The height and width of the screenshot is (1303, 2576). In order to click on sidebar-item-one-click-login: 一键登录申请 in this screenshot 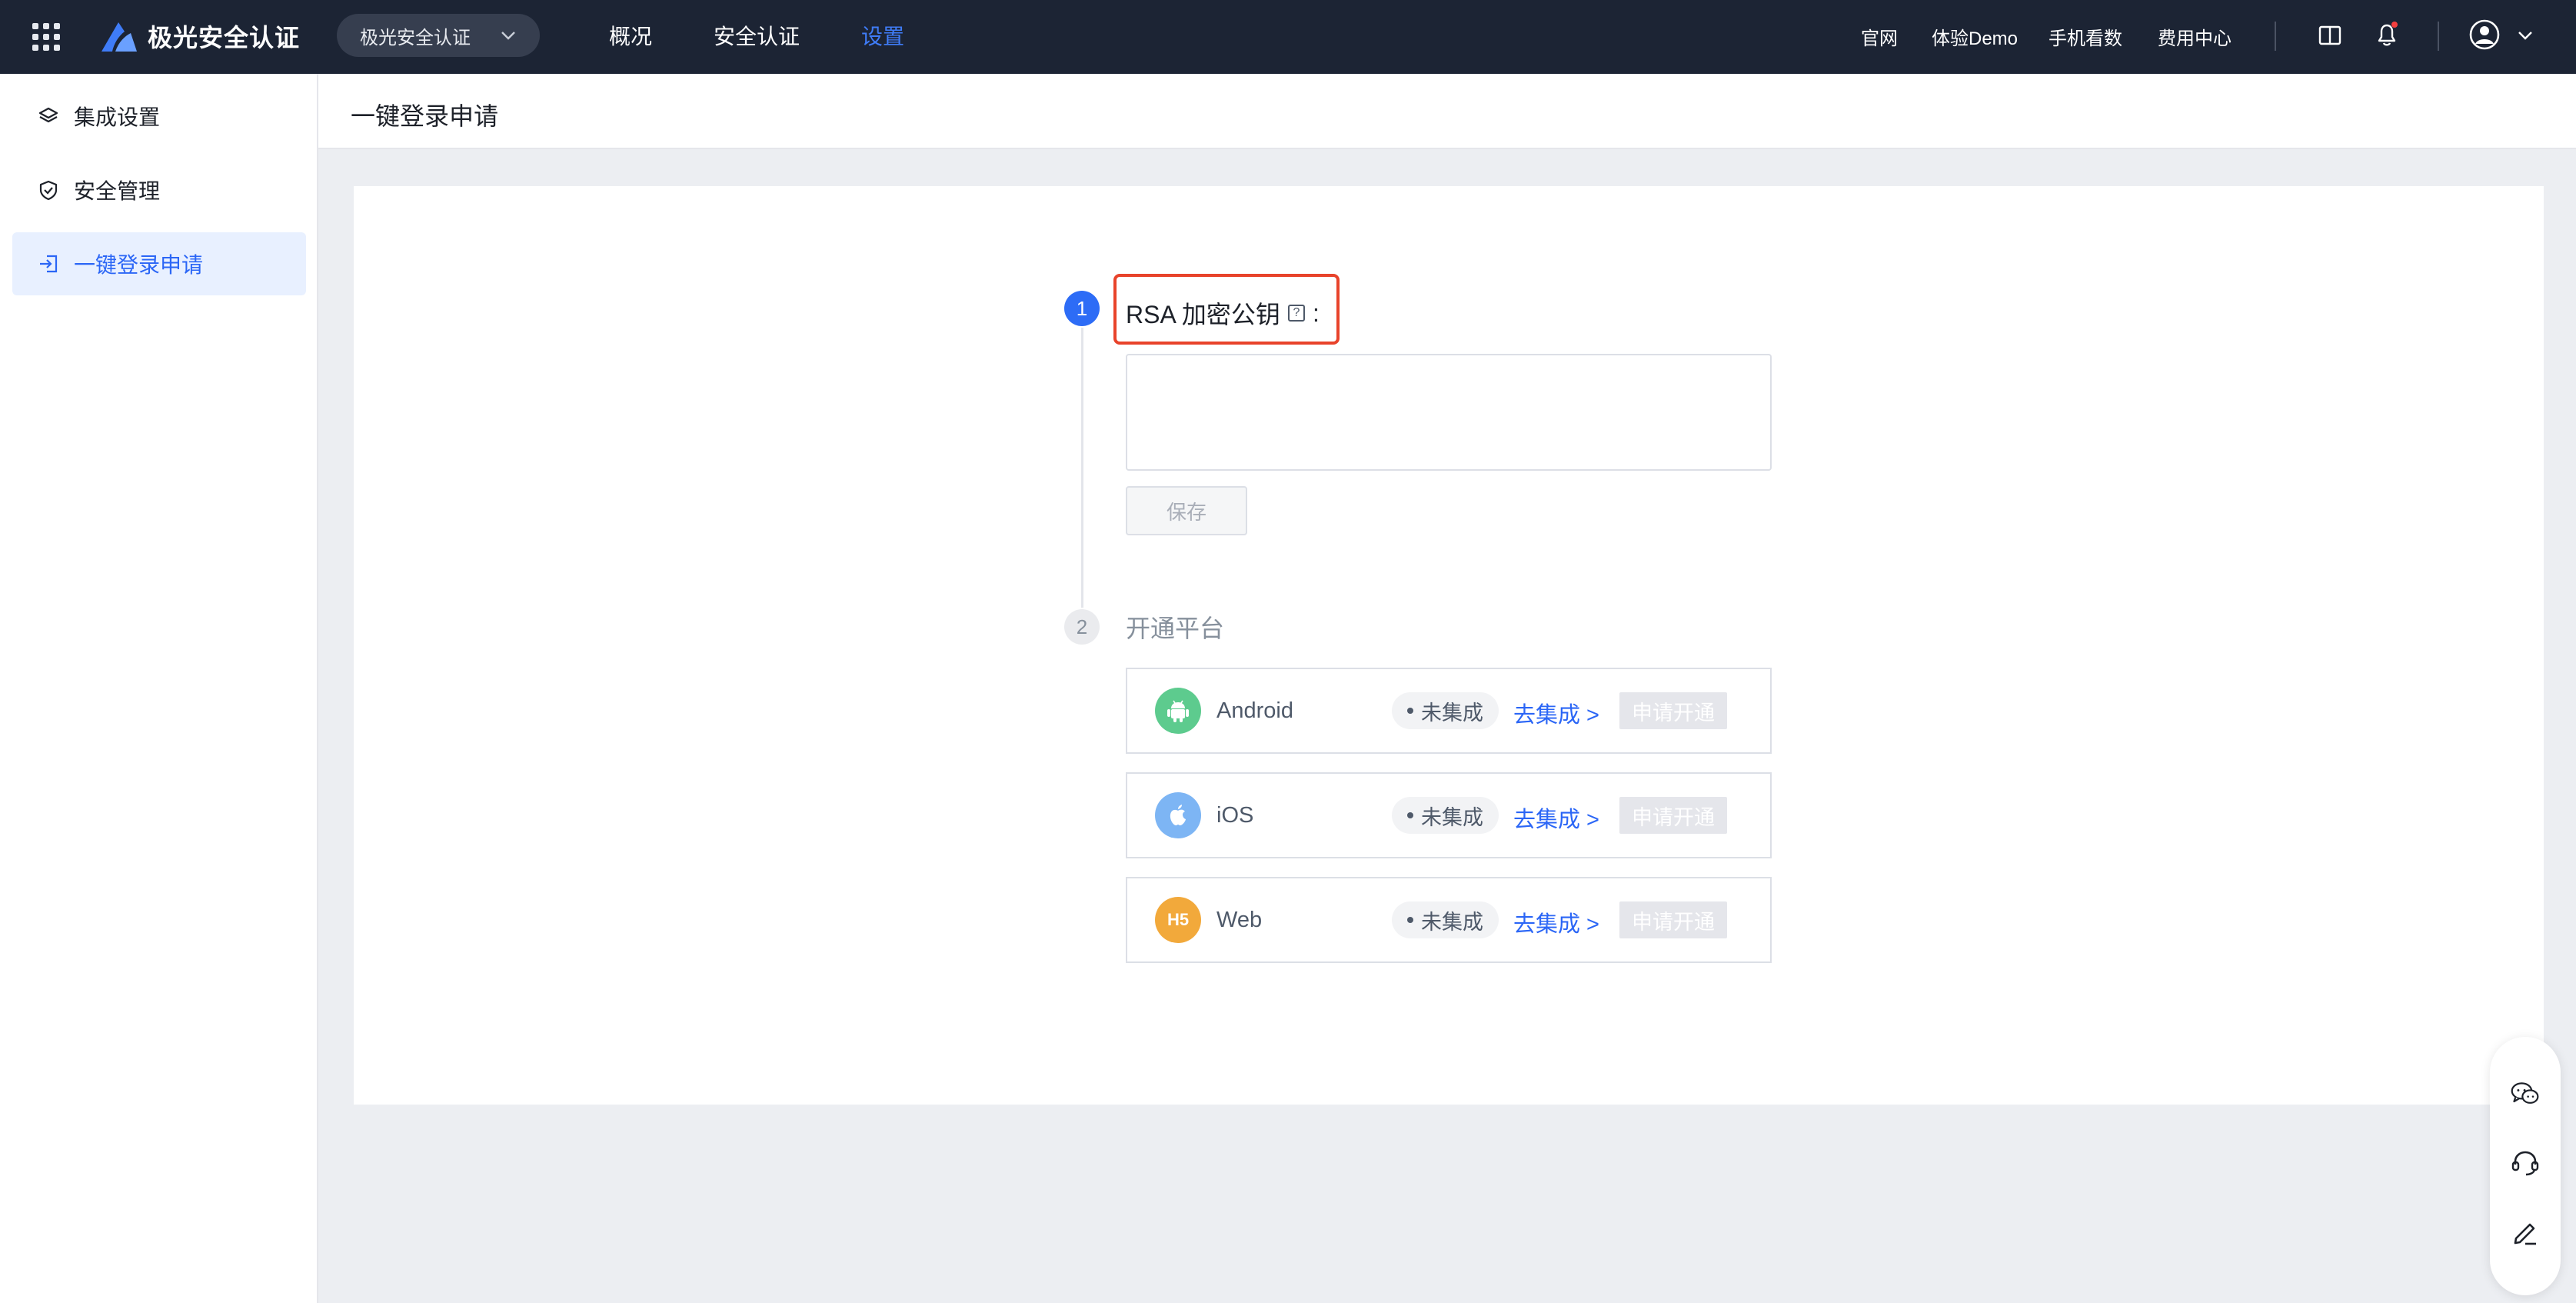, I will do `click(159, 263)`.